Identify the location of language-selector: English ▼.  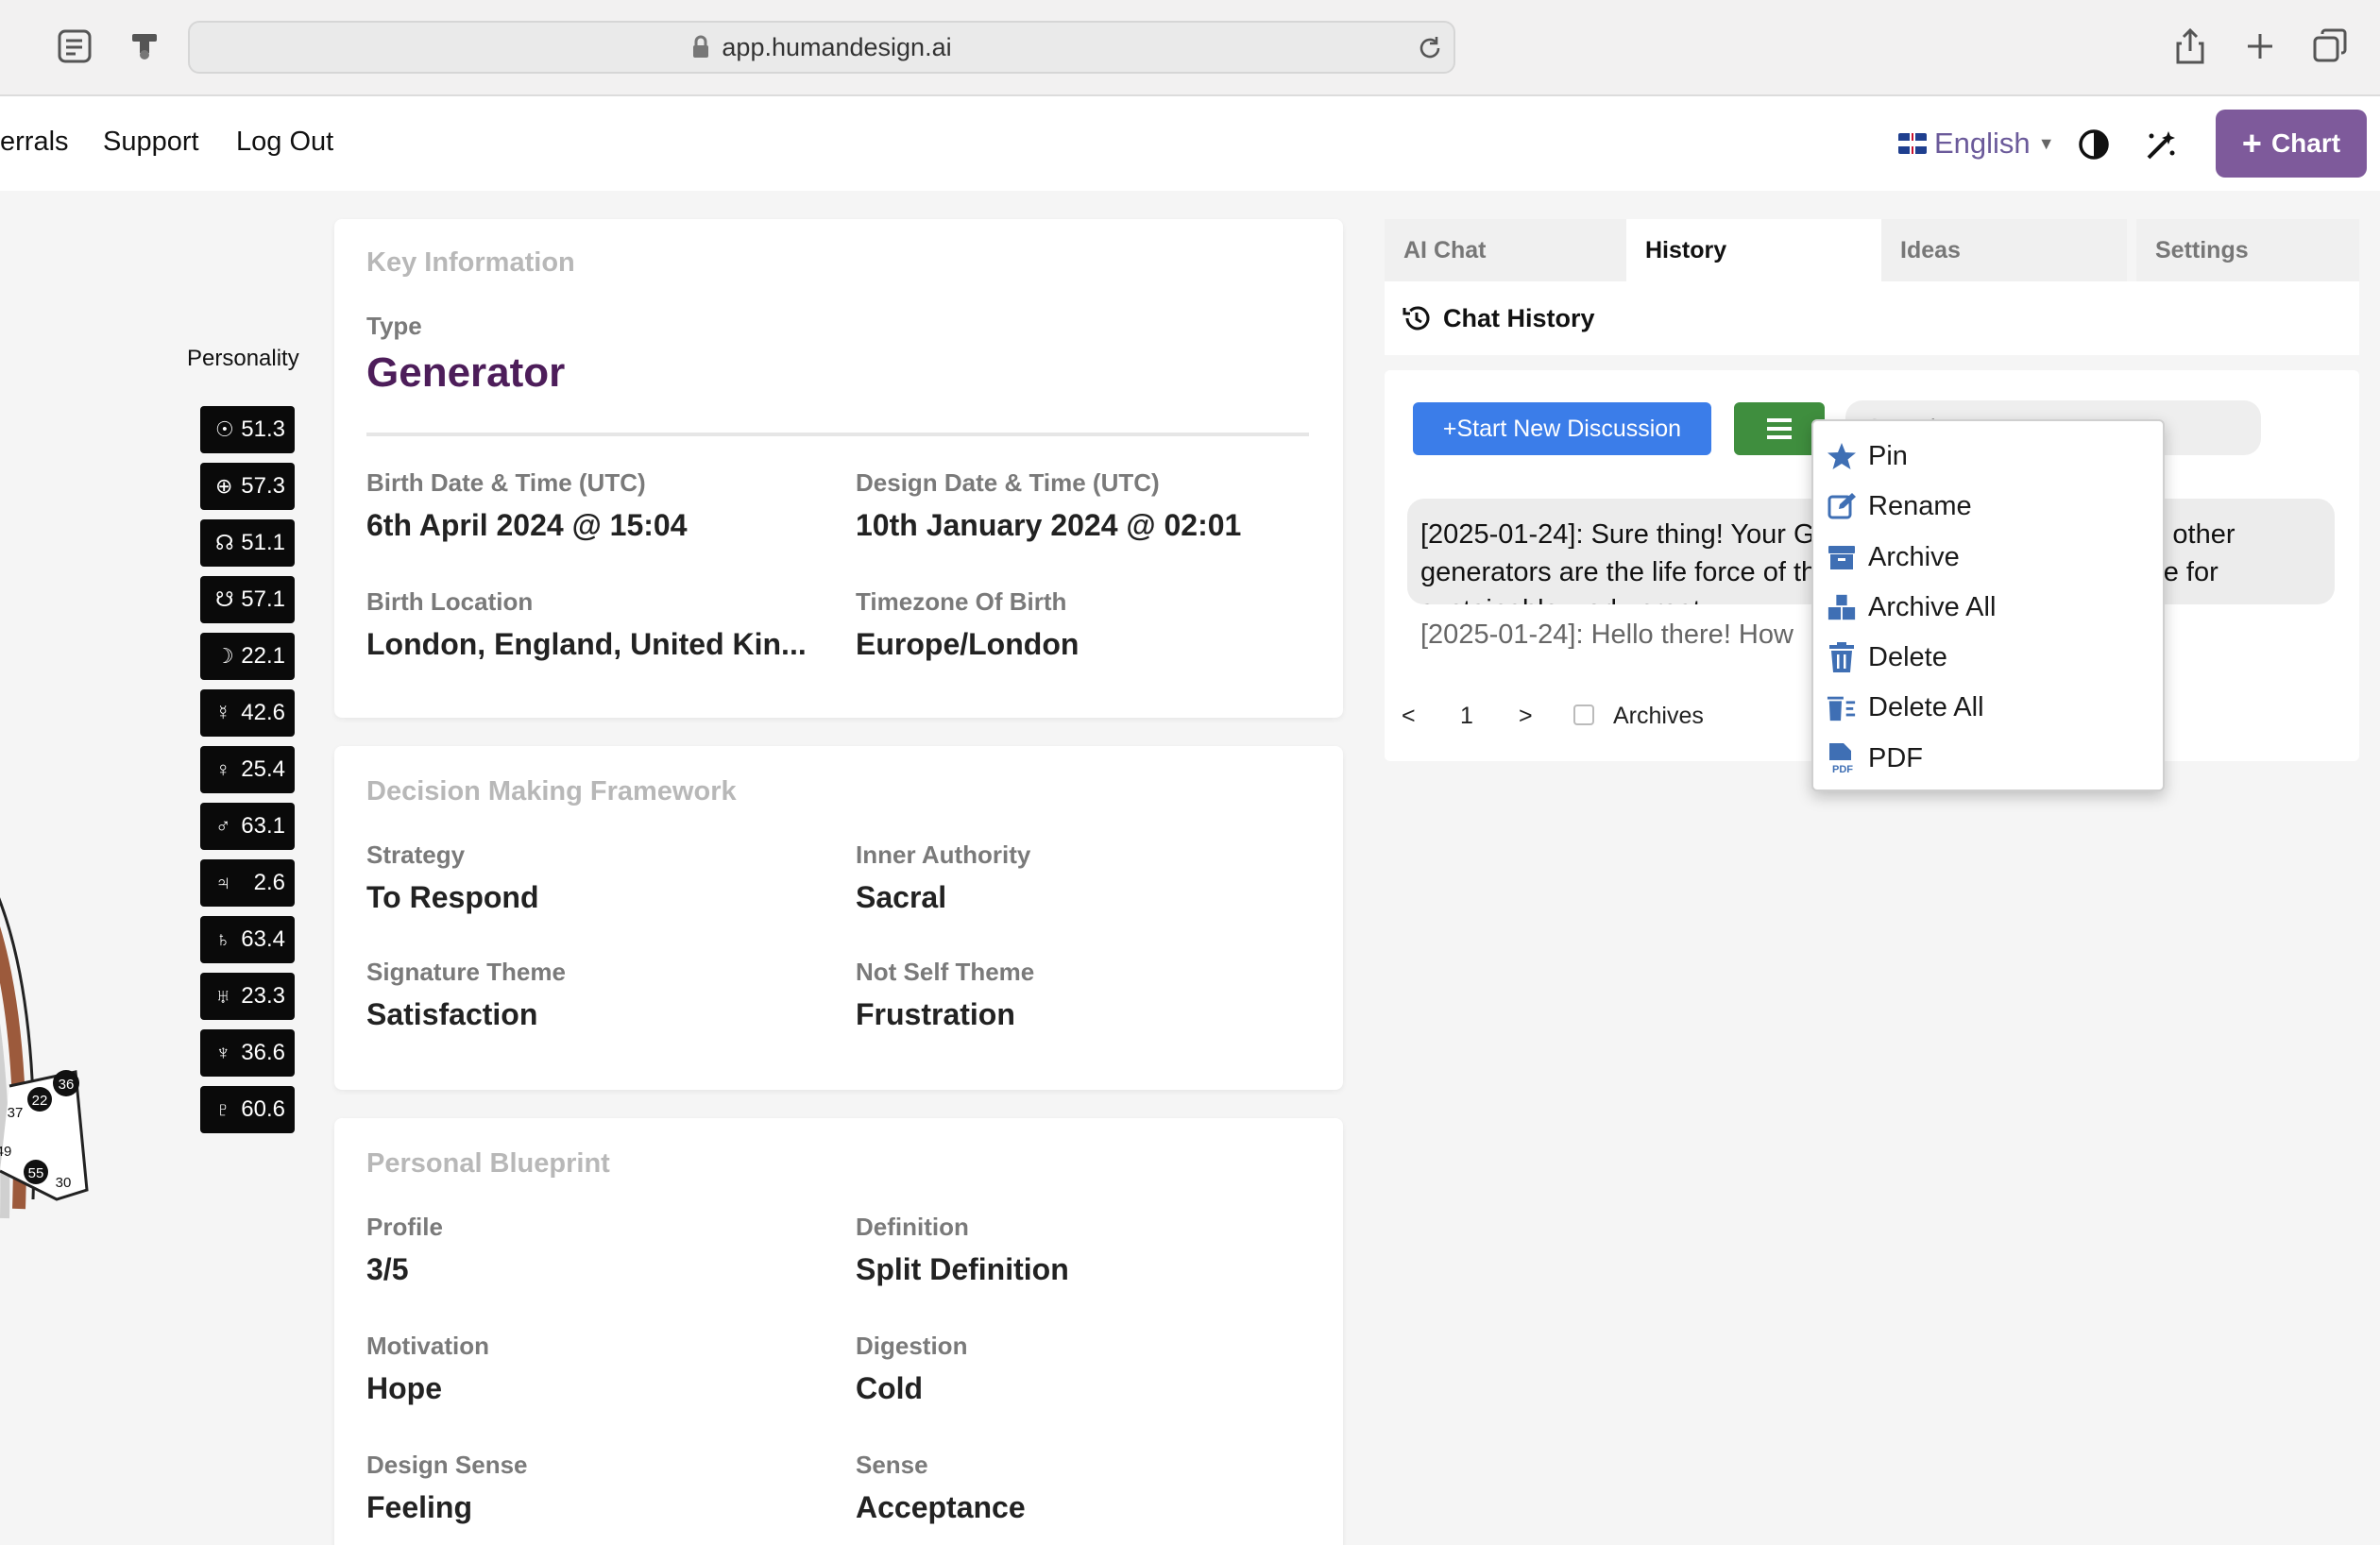
(1977, 144).